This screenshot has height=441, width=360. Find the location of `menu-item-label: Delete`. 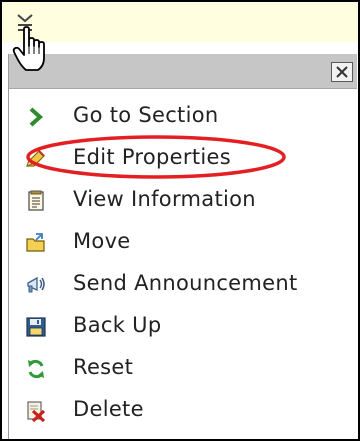

menu-item-label: Delete is located at coordinates (108, 409).